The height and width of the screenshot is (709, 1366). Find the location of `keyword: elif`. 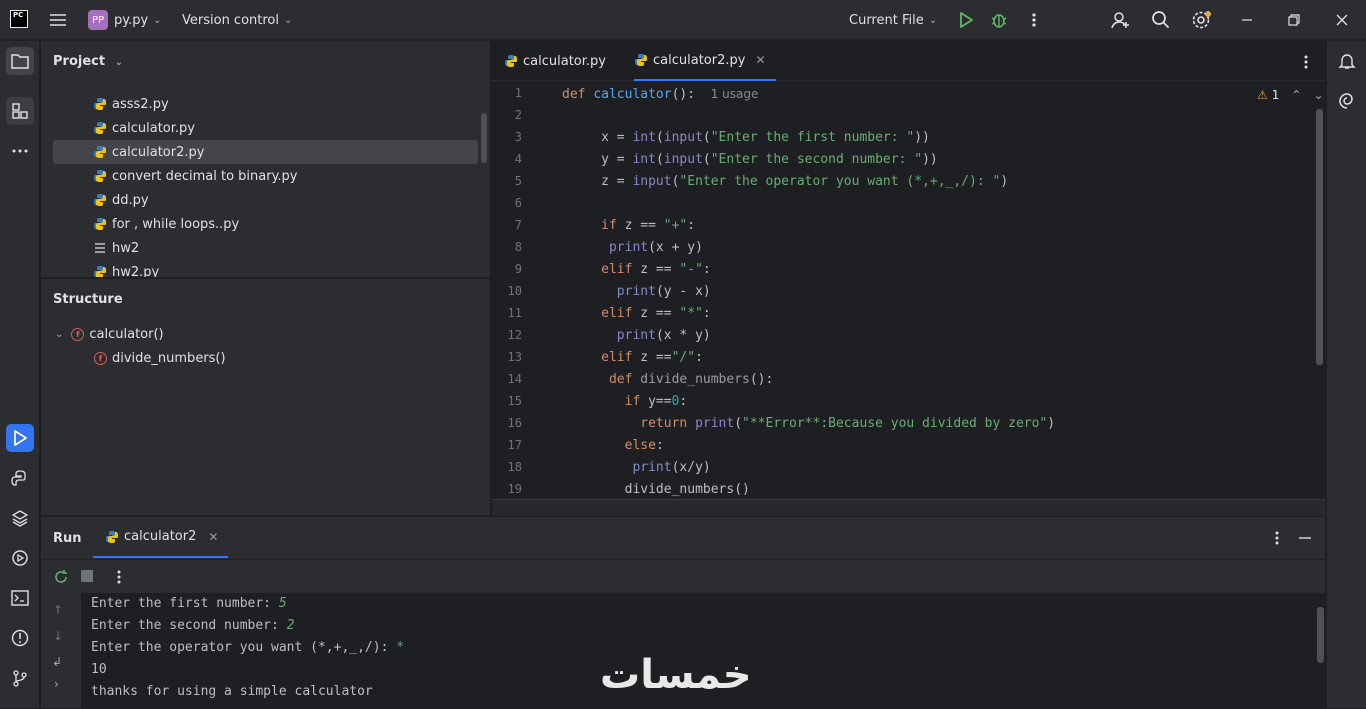

keyword: elif is located at coordinates (617, 357).